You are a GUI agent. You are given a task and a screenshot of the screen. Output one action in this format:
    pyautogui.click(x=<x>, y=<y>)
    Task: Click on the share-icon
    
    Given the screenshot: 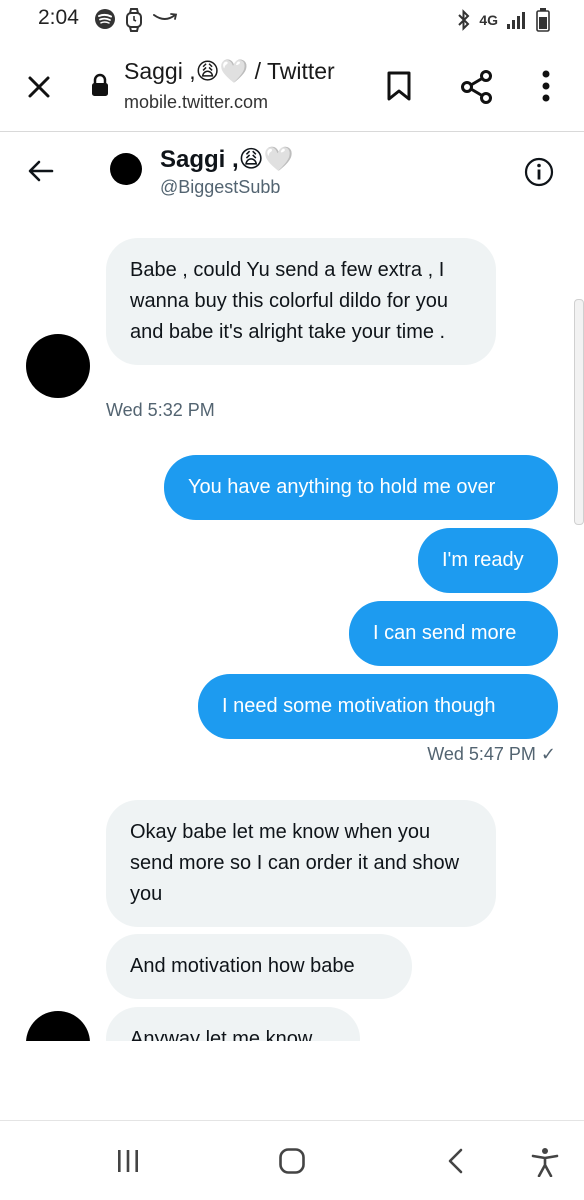 What is the action you would take?
    pyautogui.click(x=477, y=87)
    